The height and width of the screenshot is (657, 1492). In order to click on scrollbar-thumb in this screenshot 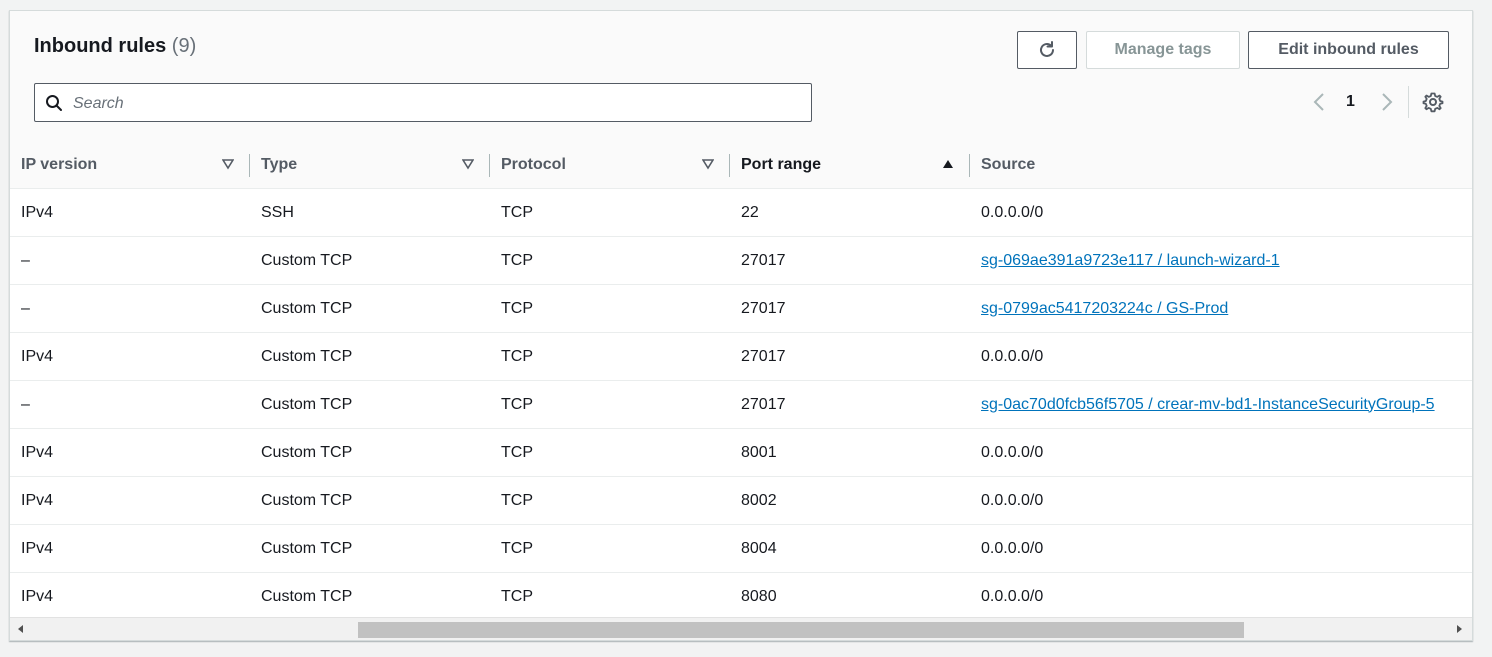, I will do `click(801, 630)`.